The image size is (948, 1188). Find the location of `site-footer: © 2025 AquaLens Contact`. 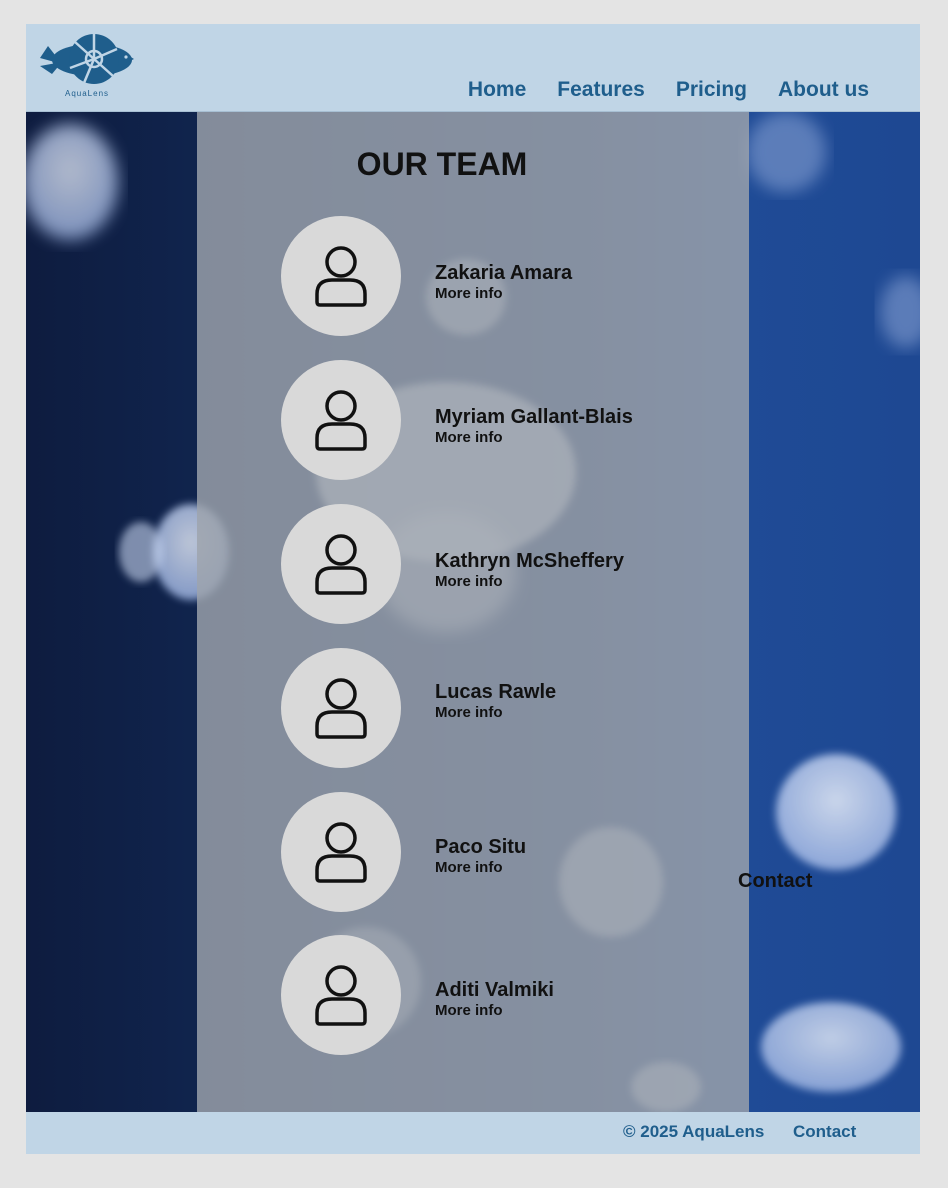

site-footer: © 2025 AquaLens Contact is located at coordinates (473, 1133).